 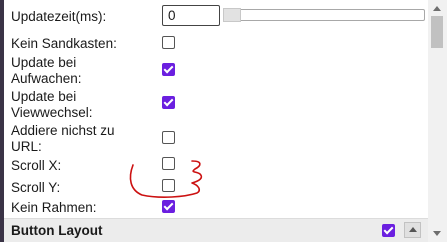 I want to click on chevron-up-icon, so click(x=412, y=230).